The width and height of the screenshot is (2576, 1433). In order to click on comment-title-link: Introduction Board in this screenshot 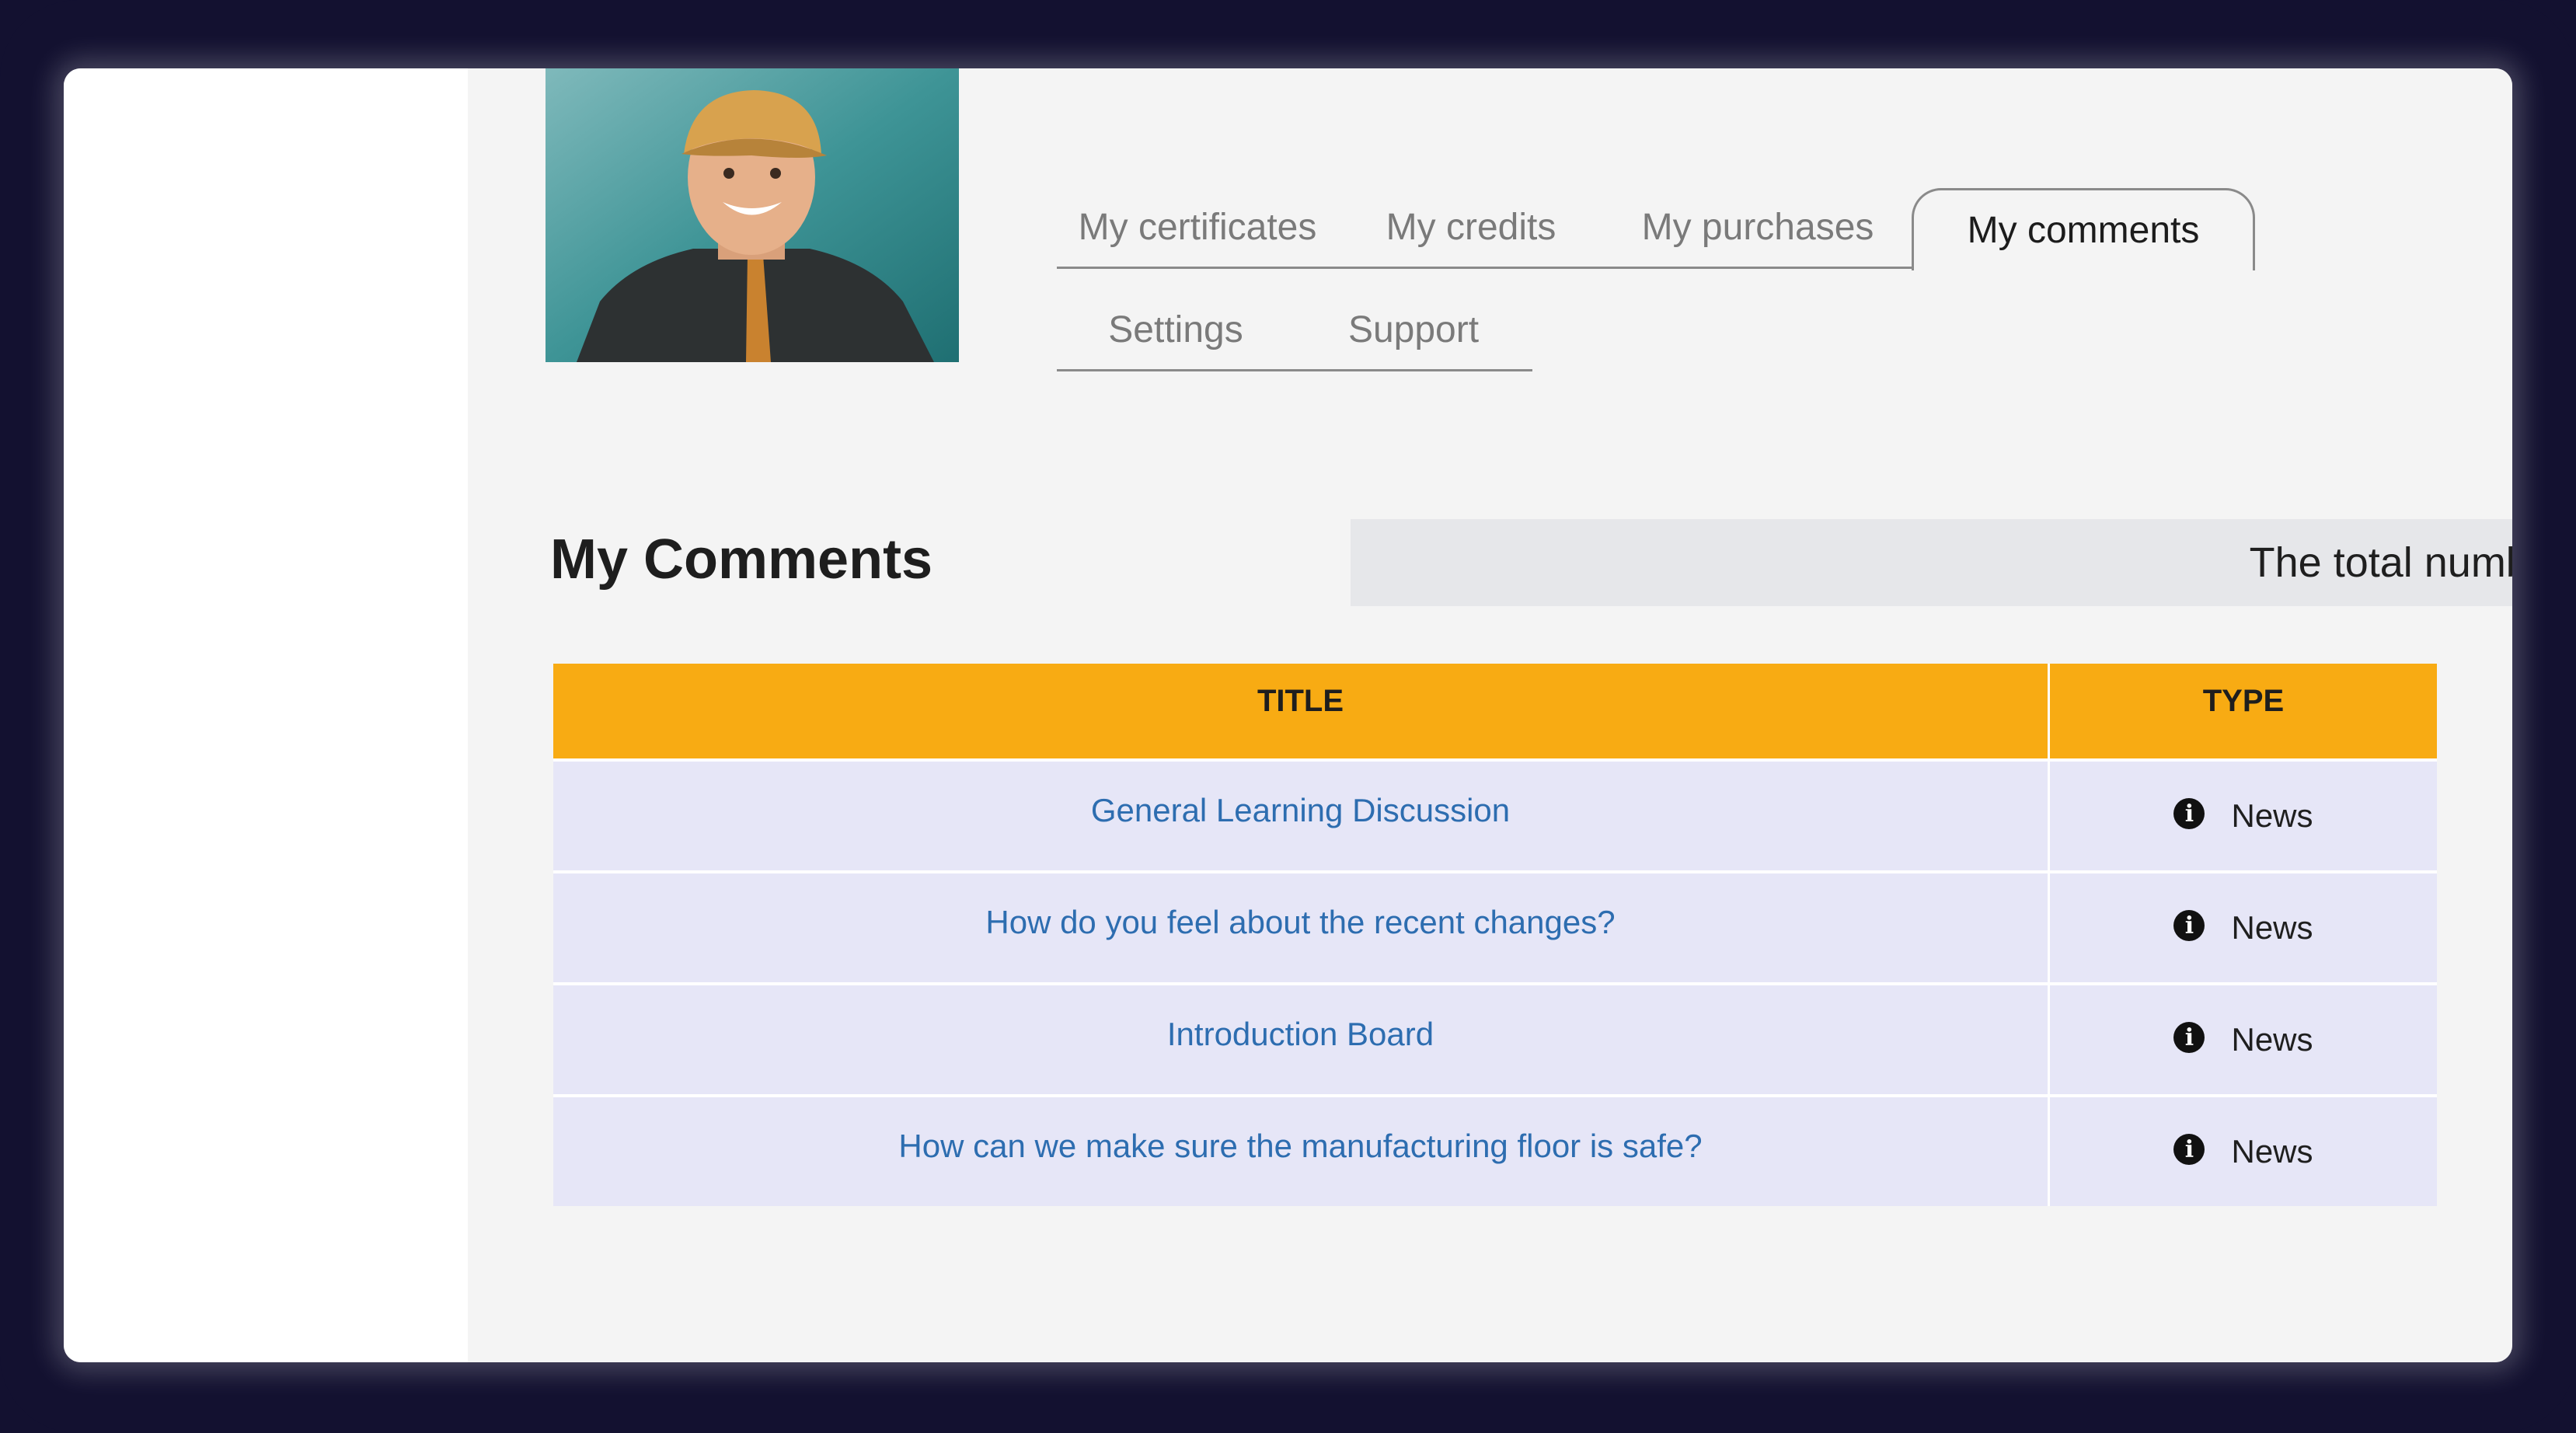, I will do `click(1300, 1034)`.